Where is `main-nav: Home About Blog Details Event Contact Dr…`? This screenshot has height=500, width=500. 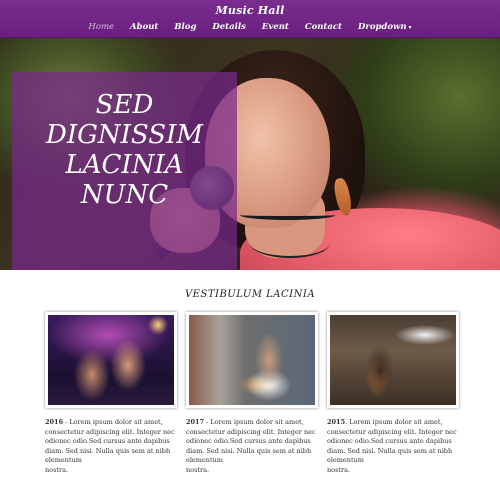
main-nav: Home About Blog Details Event Contact Dr… is located at coordinates (250, 27).